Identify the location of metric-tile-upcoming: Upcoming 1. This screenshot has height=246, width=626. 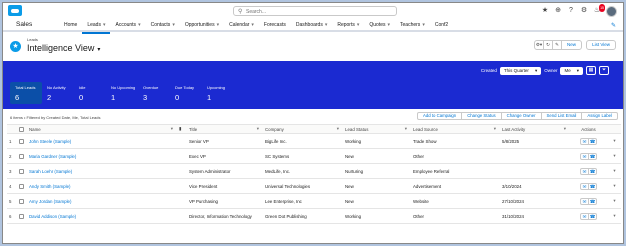
(218, 93).